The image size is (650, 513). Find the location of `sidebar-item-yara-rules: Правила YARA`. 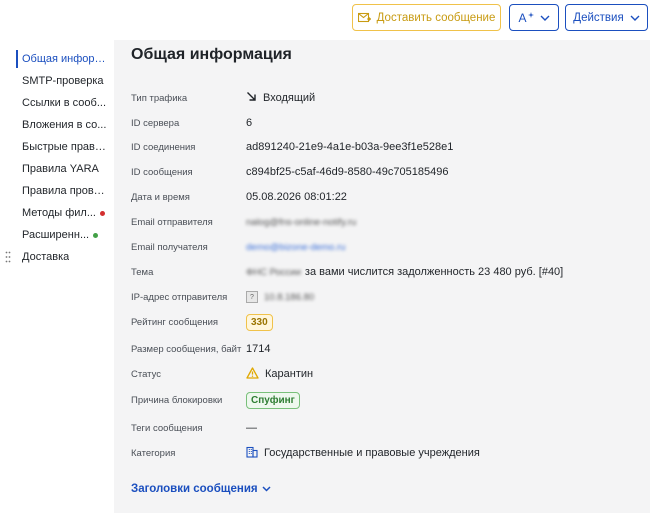

sidebar-item-yara-rules: Правила YARA is located at coordinates (56, 169).